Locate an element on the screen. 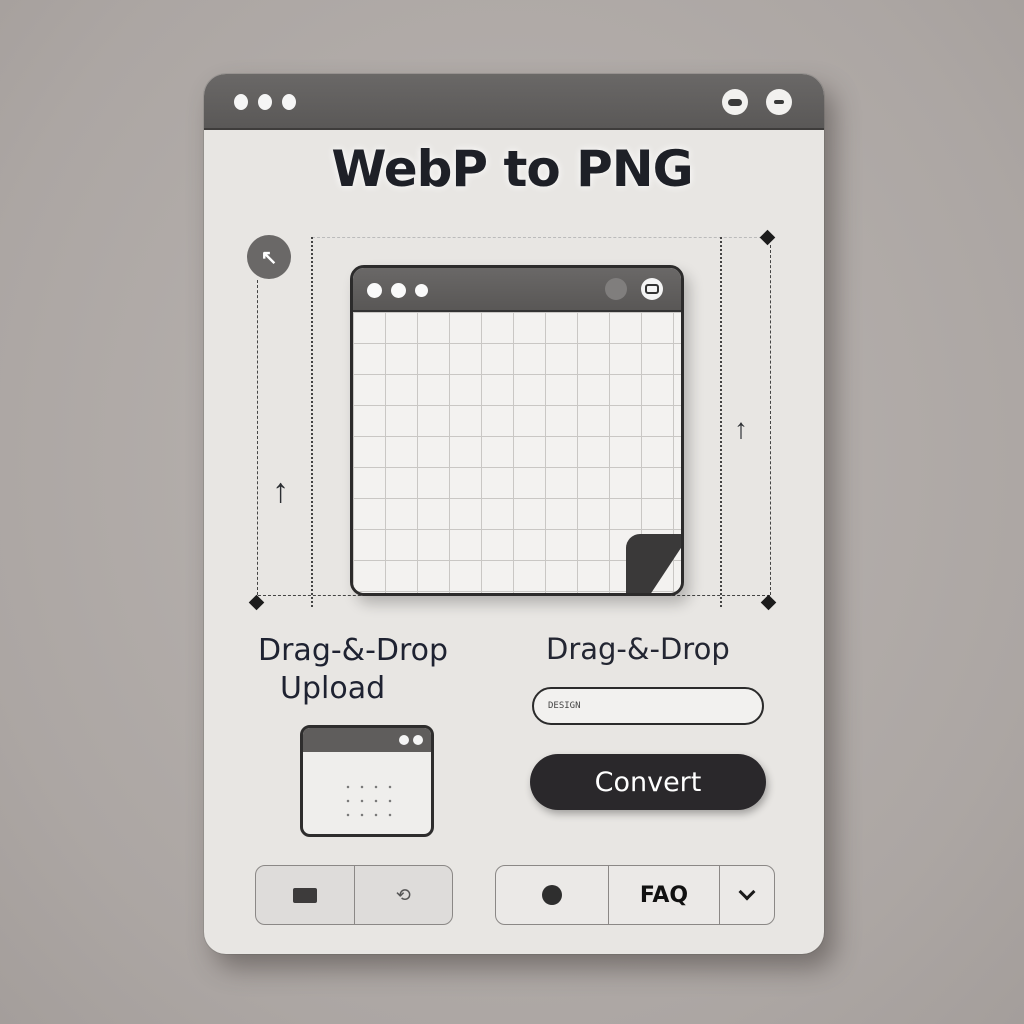 The height and width of the screenshot is (1024, 1024). convert-button: Convert is located at coordinates (648, 782).